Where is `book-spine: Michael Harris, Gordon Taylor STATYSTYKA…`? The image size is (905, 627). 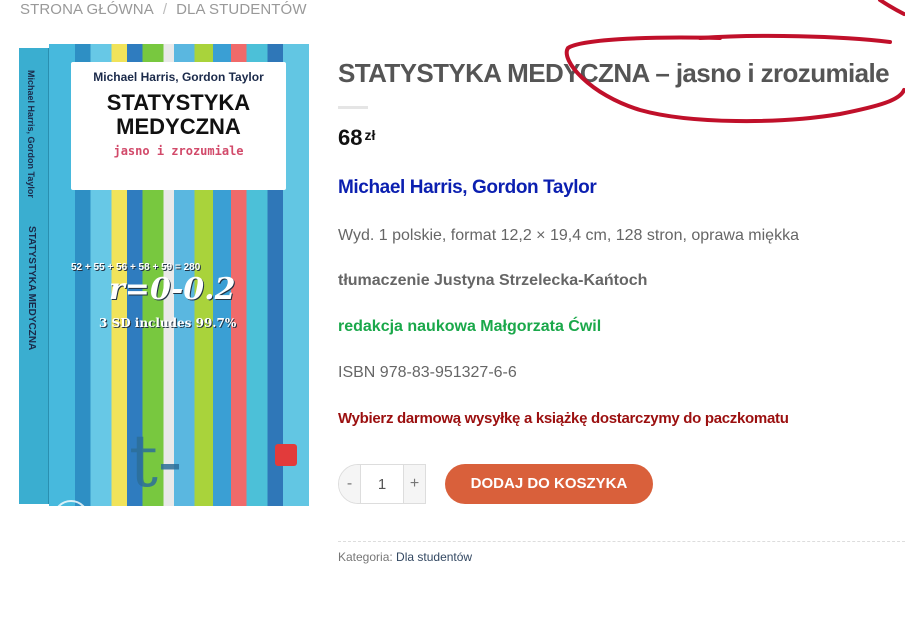 book-spine: Michael Harris, Gordon Taylor STATYSTYKA… is located at coordinates (34, 276).